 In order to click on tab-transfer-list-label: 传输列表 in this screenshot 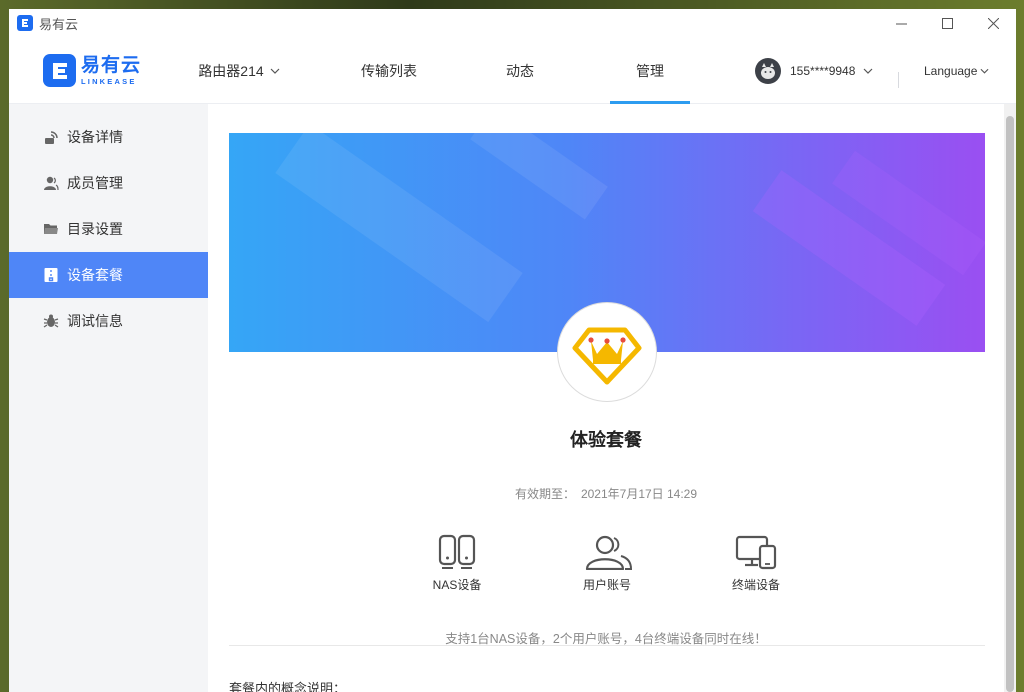, I will do `click(389, 70)`.